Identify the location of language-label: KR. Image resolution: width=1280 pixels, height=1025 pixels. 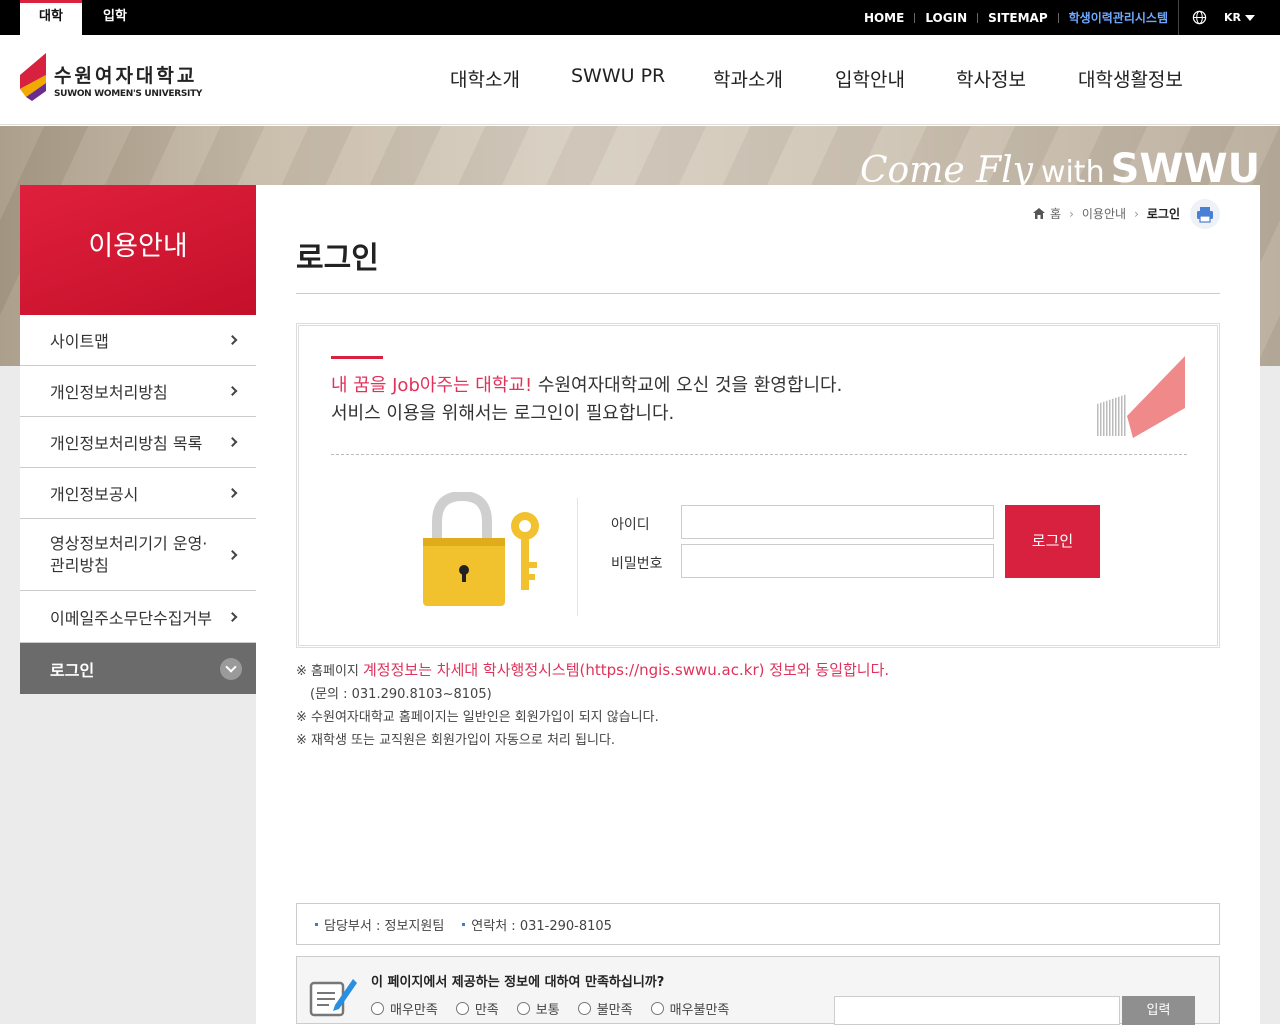
(1232, 17).